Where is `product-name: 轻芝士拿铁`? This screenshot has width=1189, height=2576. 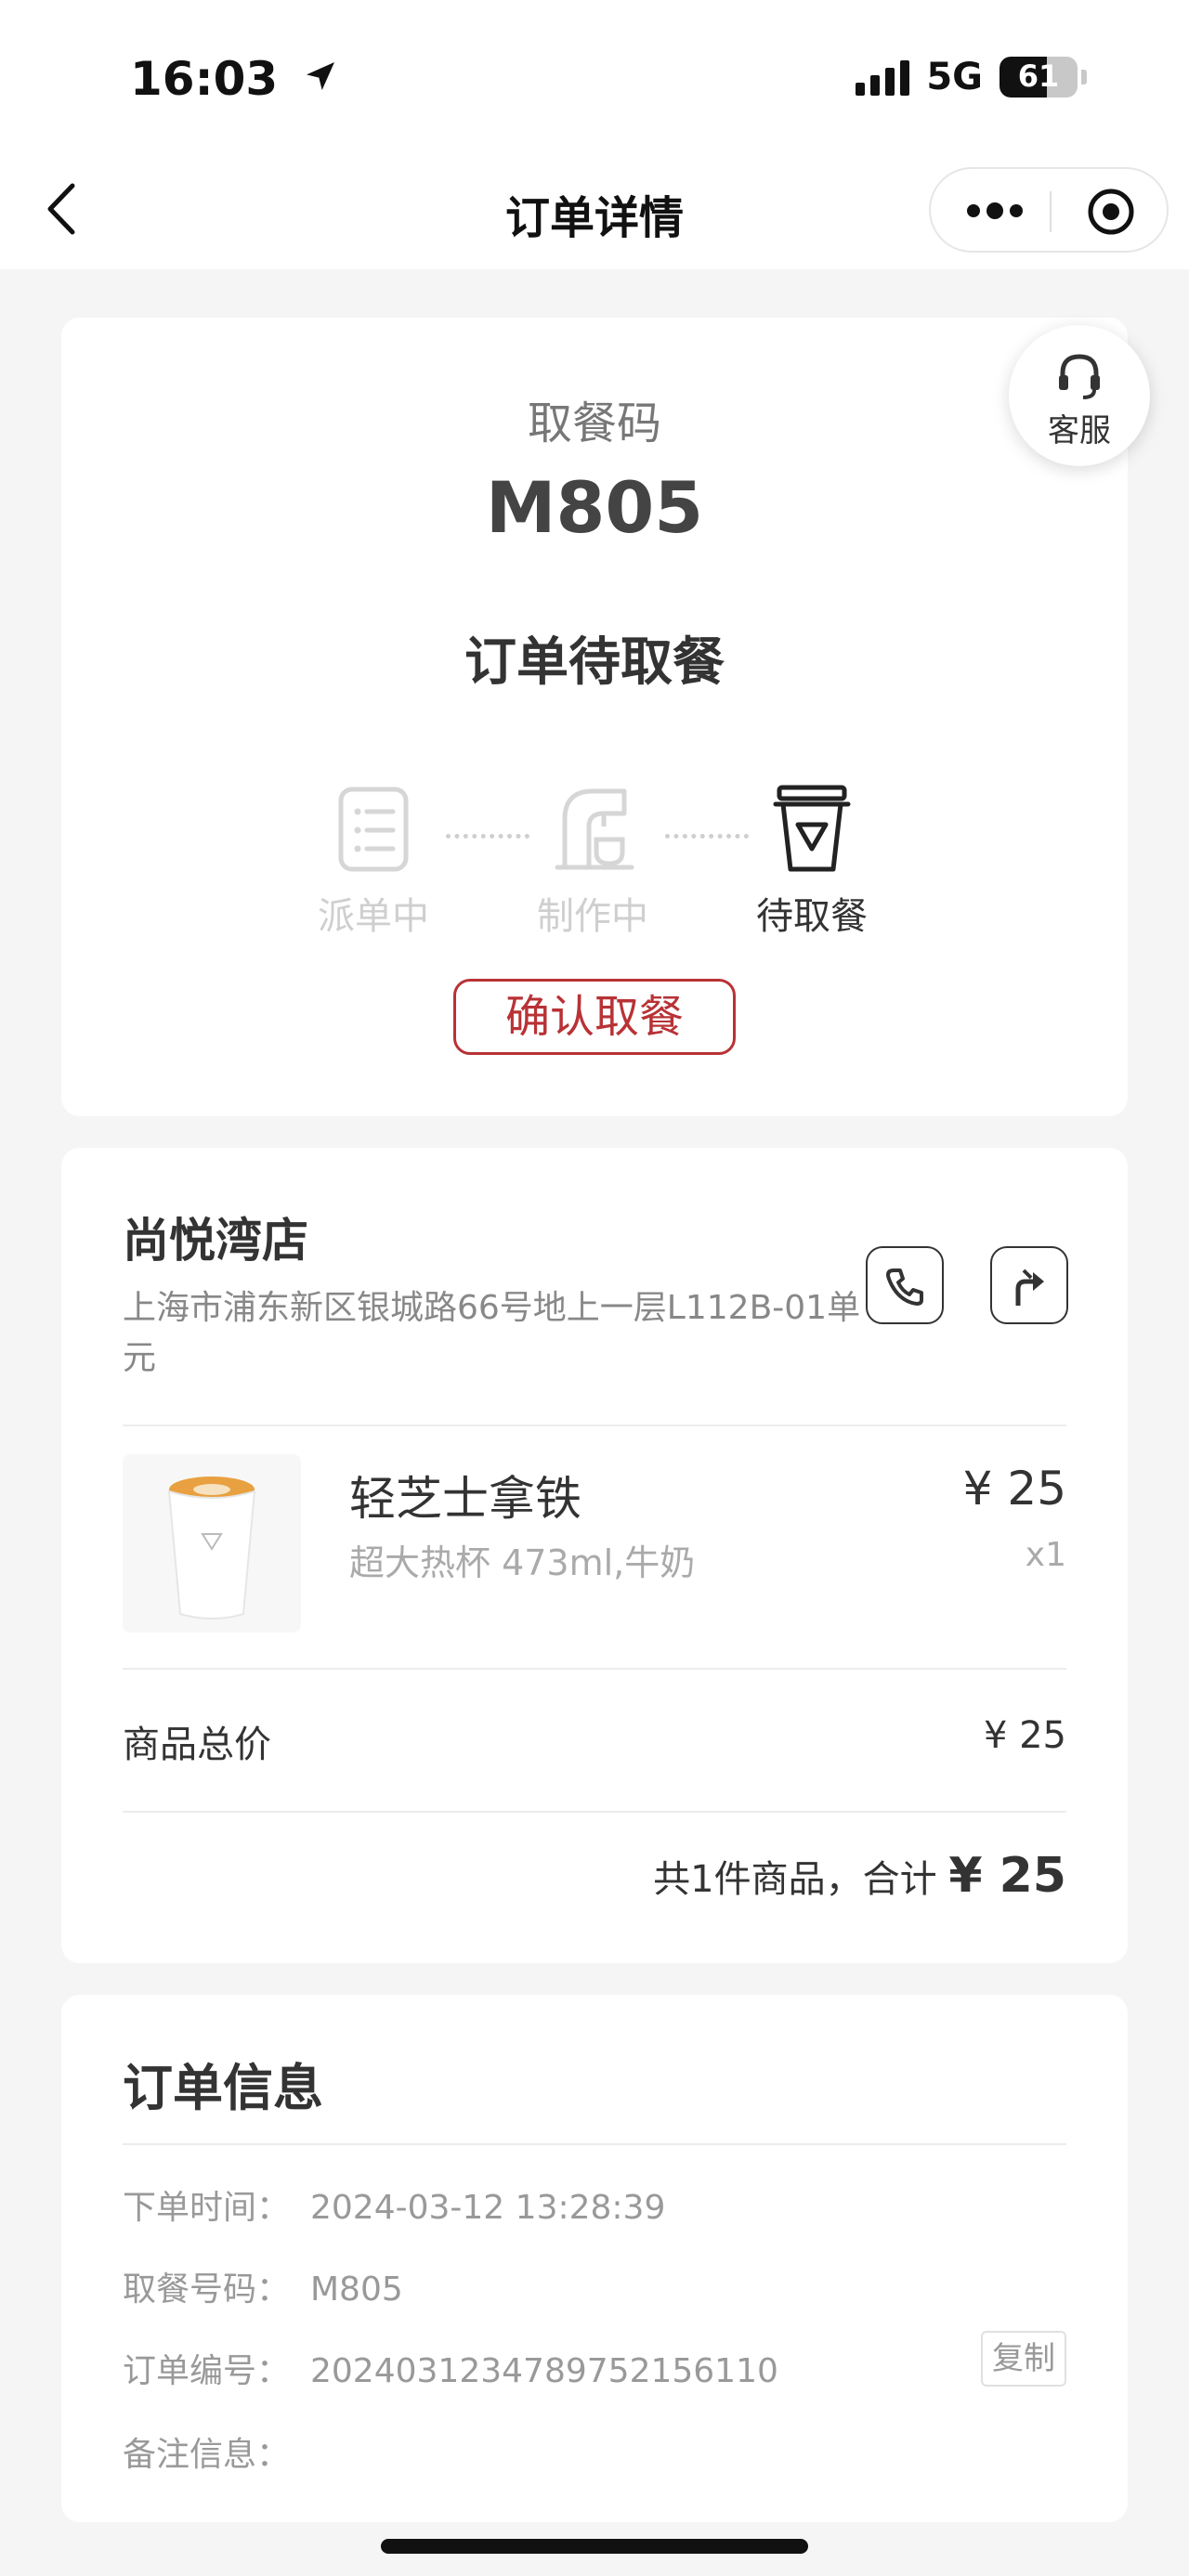 product-name: 轻芝士拿铁 is located at coordinates (465, 1499).